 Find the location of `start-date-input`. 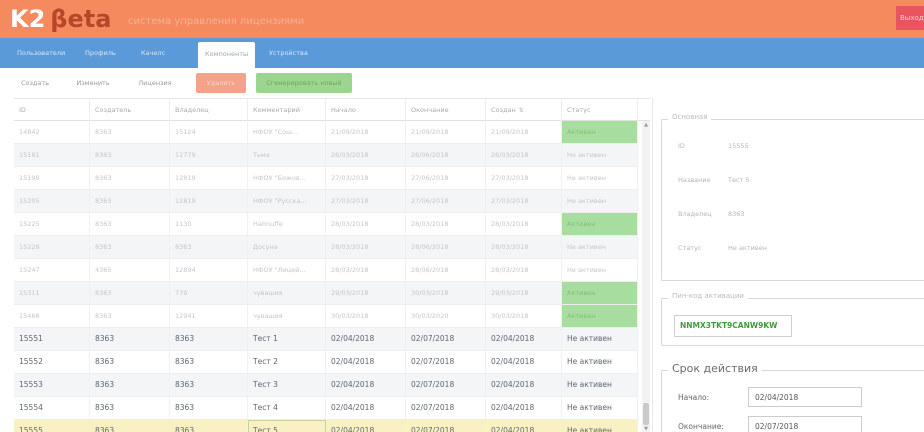

start-date-input is located at coordinates (805, 397).